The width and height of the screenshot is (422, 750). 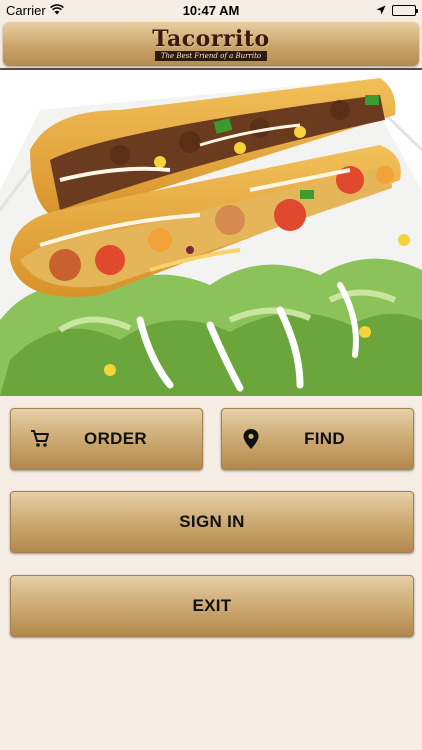 I want to click on find-button: FIND, so click(x=317, y=439).